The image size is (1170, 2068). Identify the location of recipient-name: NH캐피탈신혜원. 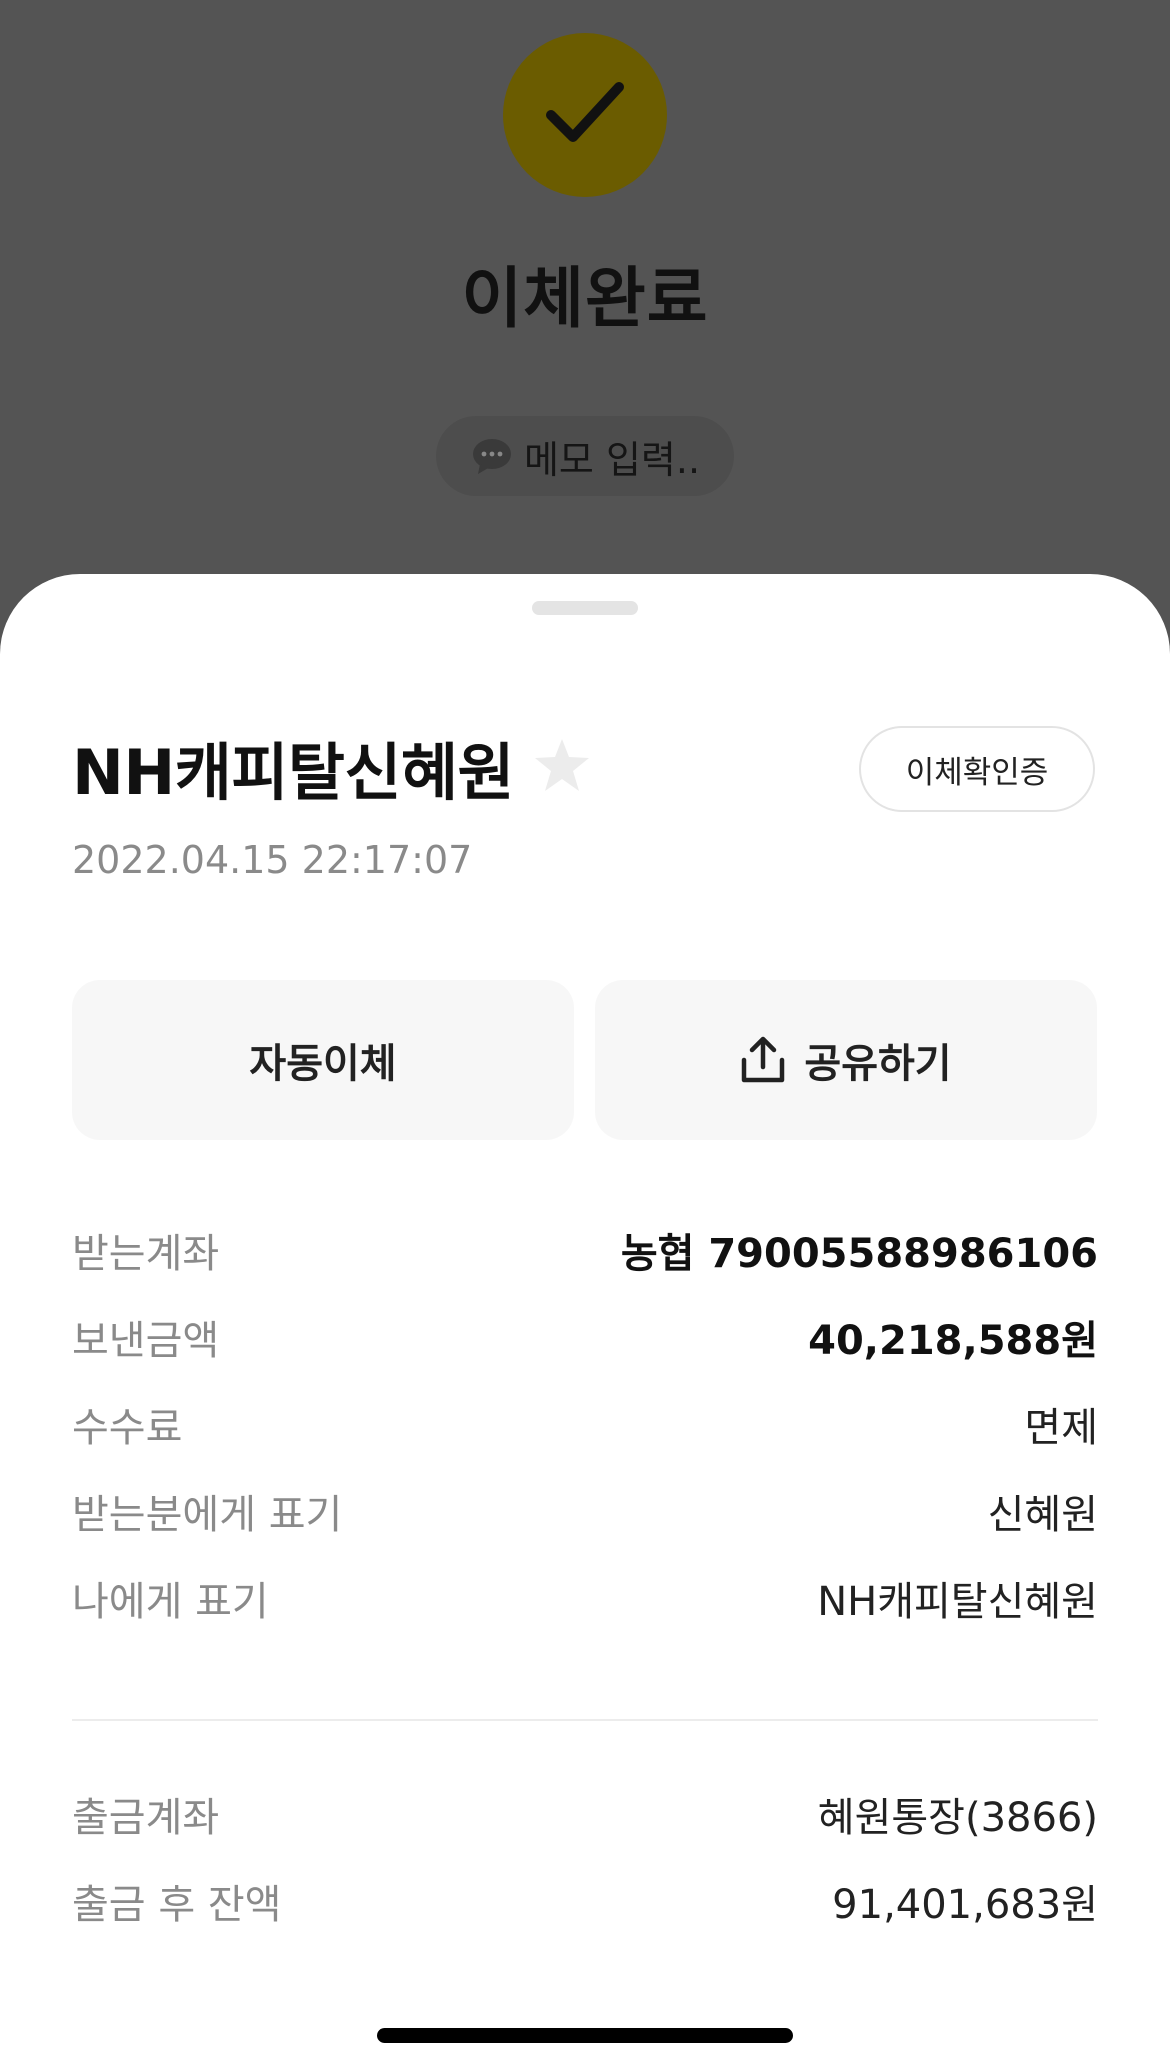
(293, 772).